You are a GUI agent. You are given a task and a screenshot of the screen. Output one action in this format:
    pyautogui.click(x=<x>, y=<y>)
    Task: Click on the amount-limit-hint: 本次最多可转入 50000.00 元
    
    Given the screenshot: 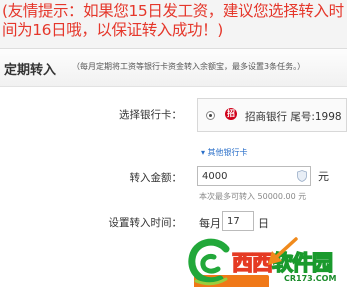 What is the action you would take?
    pyautogui.click(x=253, y=196)
    